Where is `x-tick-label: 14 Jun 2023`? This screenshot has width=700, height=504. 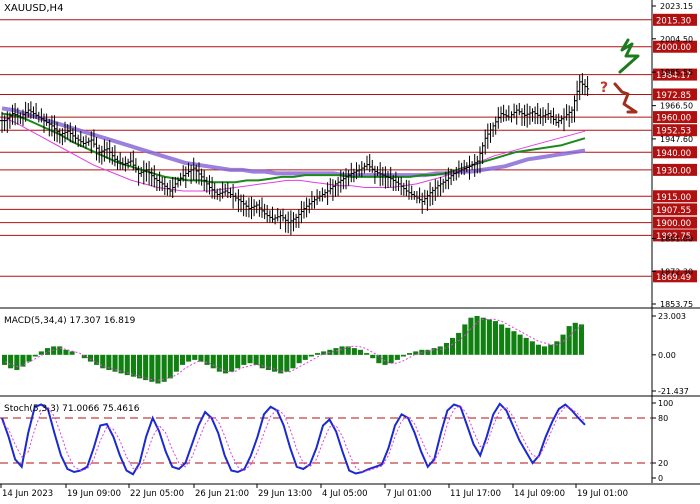
x-tick-label: 14 Jun 2023 is located at coordinates (27, 494).